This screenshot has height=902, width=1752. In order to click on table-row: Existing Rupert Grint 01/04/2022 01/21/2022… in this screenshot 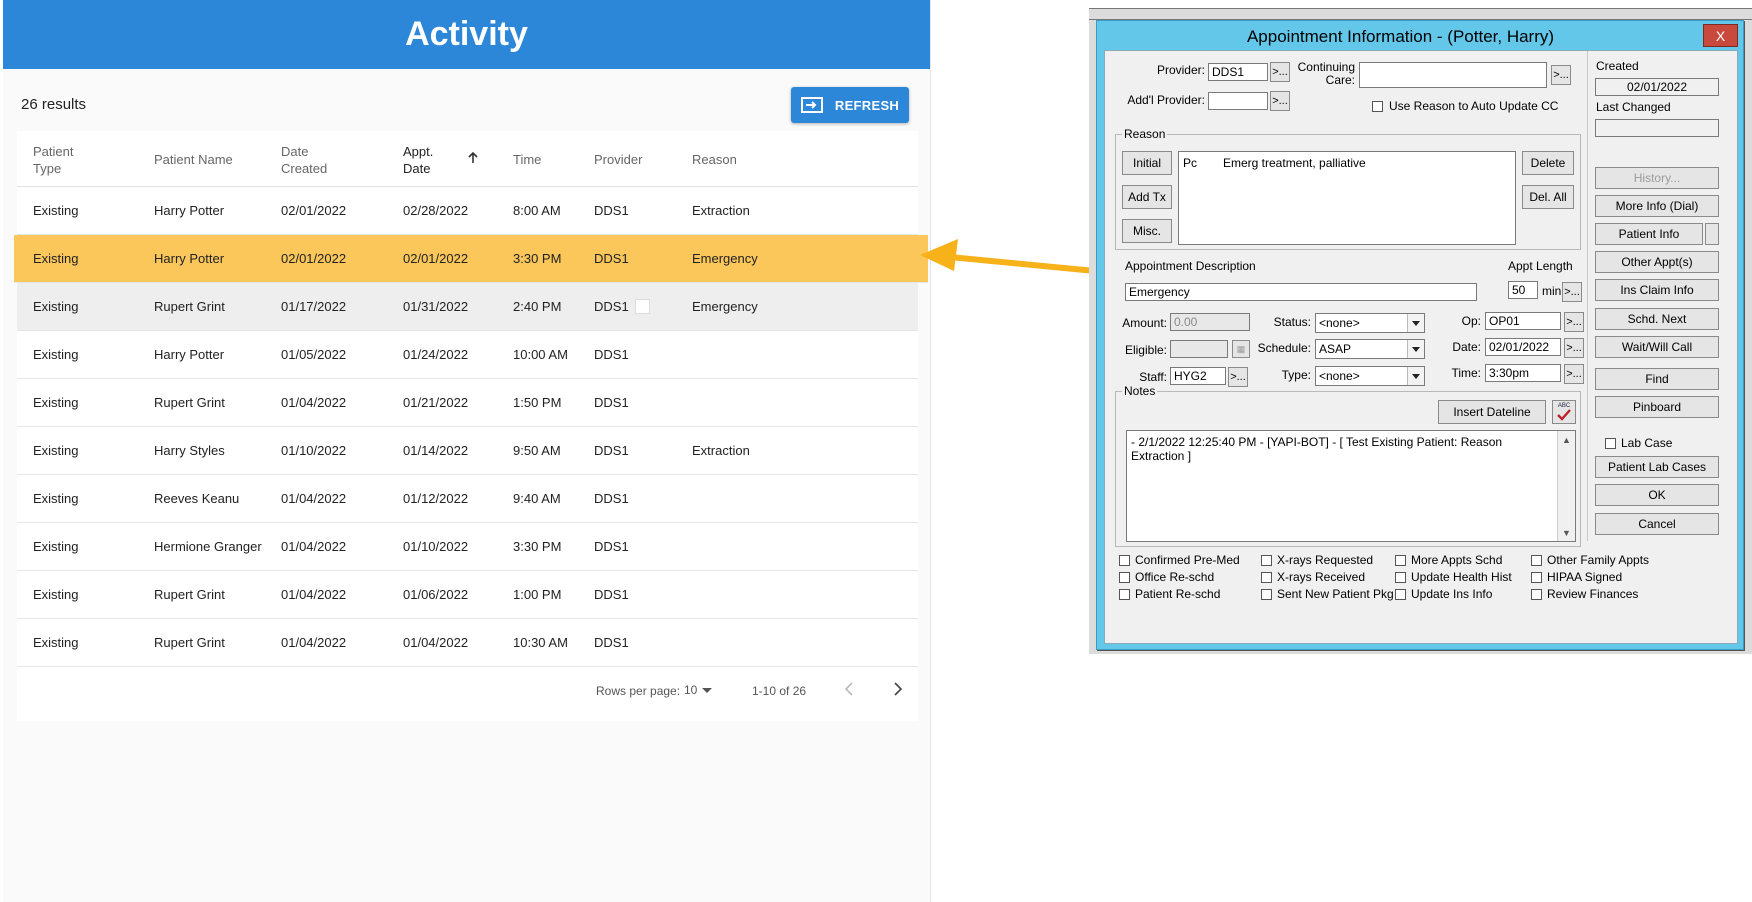, I will do `click(467, 403)`.